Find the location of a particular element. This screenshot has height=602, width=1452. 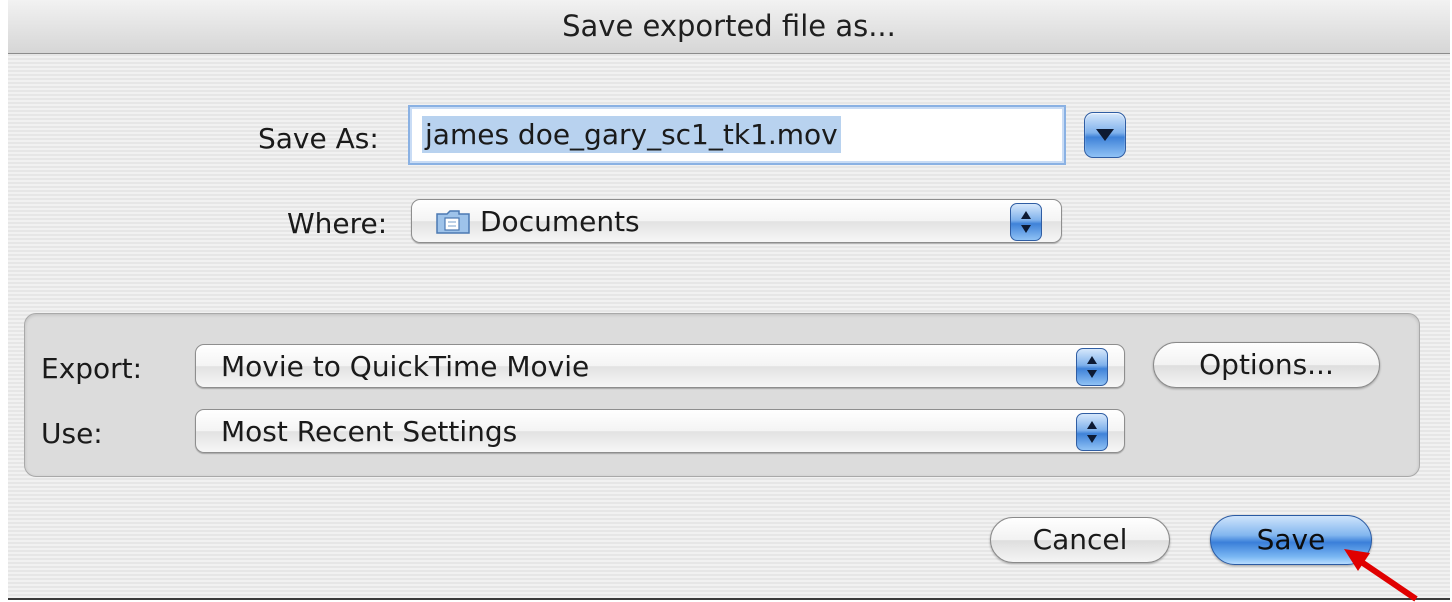

use-value: Most Recent Settings is located at coordinates (369, 431).